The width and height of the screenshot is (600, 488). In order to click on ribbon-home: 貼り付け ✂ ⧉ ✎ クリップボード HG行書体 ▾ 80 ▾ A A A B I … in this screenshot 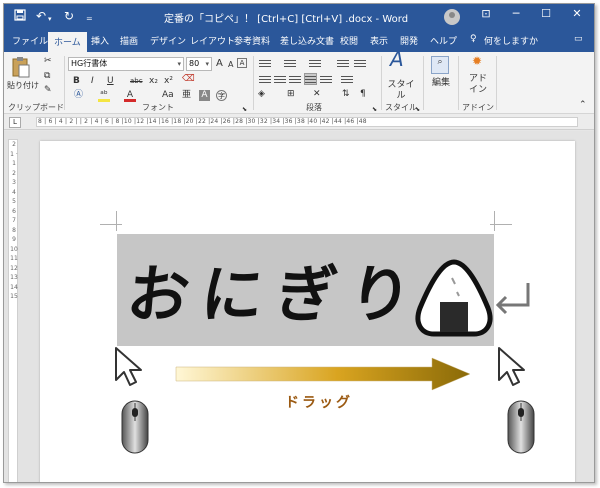, I will do `click(299, 81)`.